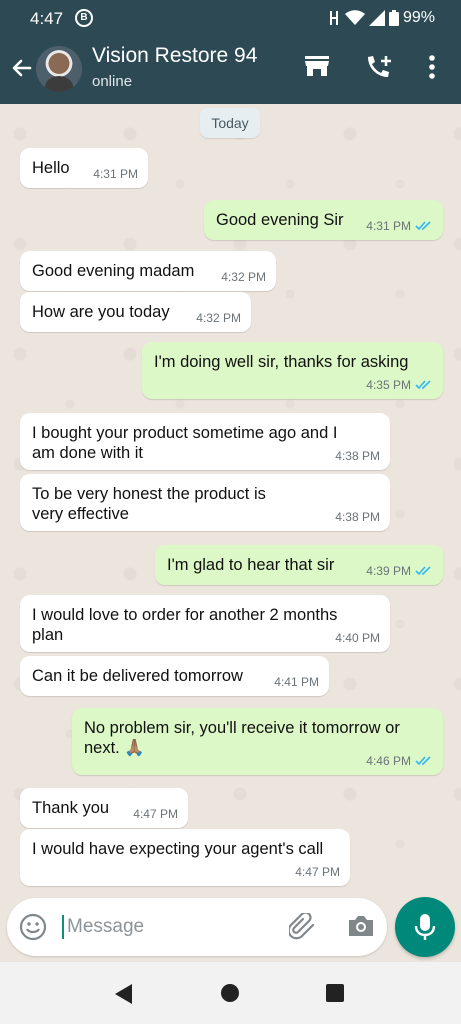 This screenshot has height=1024, width=461. I want to click on mic-icon, so click(425, 927).